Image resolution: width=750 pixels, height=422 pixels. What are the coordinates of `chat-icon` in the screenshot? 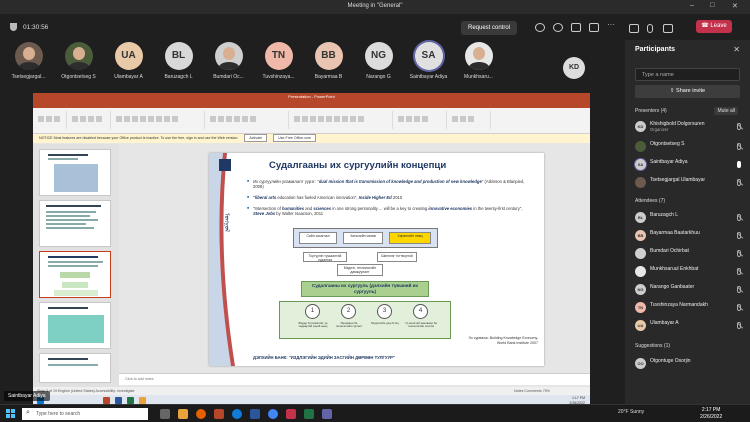 It's located at (558, 27).